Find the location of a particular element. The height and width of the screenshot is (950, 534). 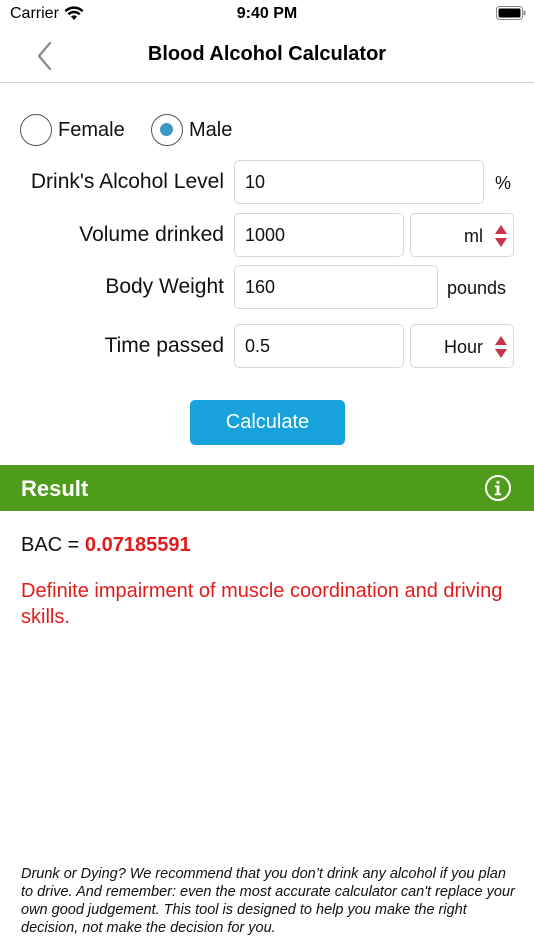

alcohol-level-label: Drink's Alcohol Level is located at coordinates (127, 181).